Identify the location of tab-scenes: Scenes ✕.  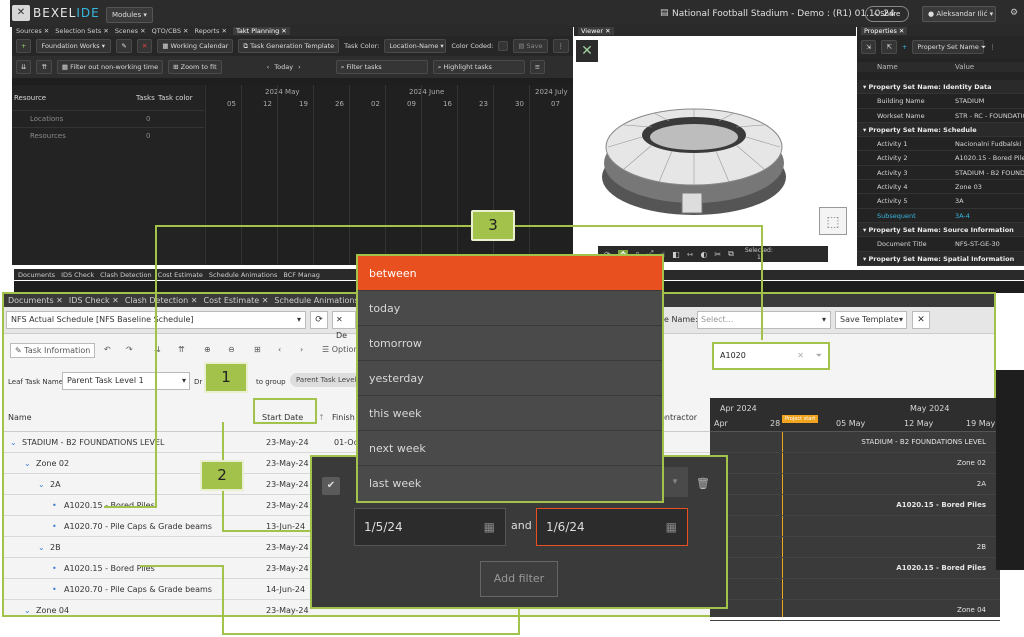
(130, 31).